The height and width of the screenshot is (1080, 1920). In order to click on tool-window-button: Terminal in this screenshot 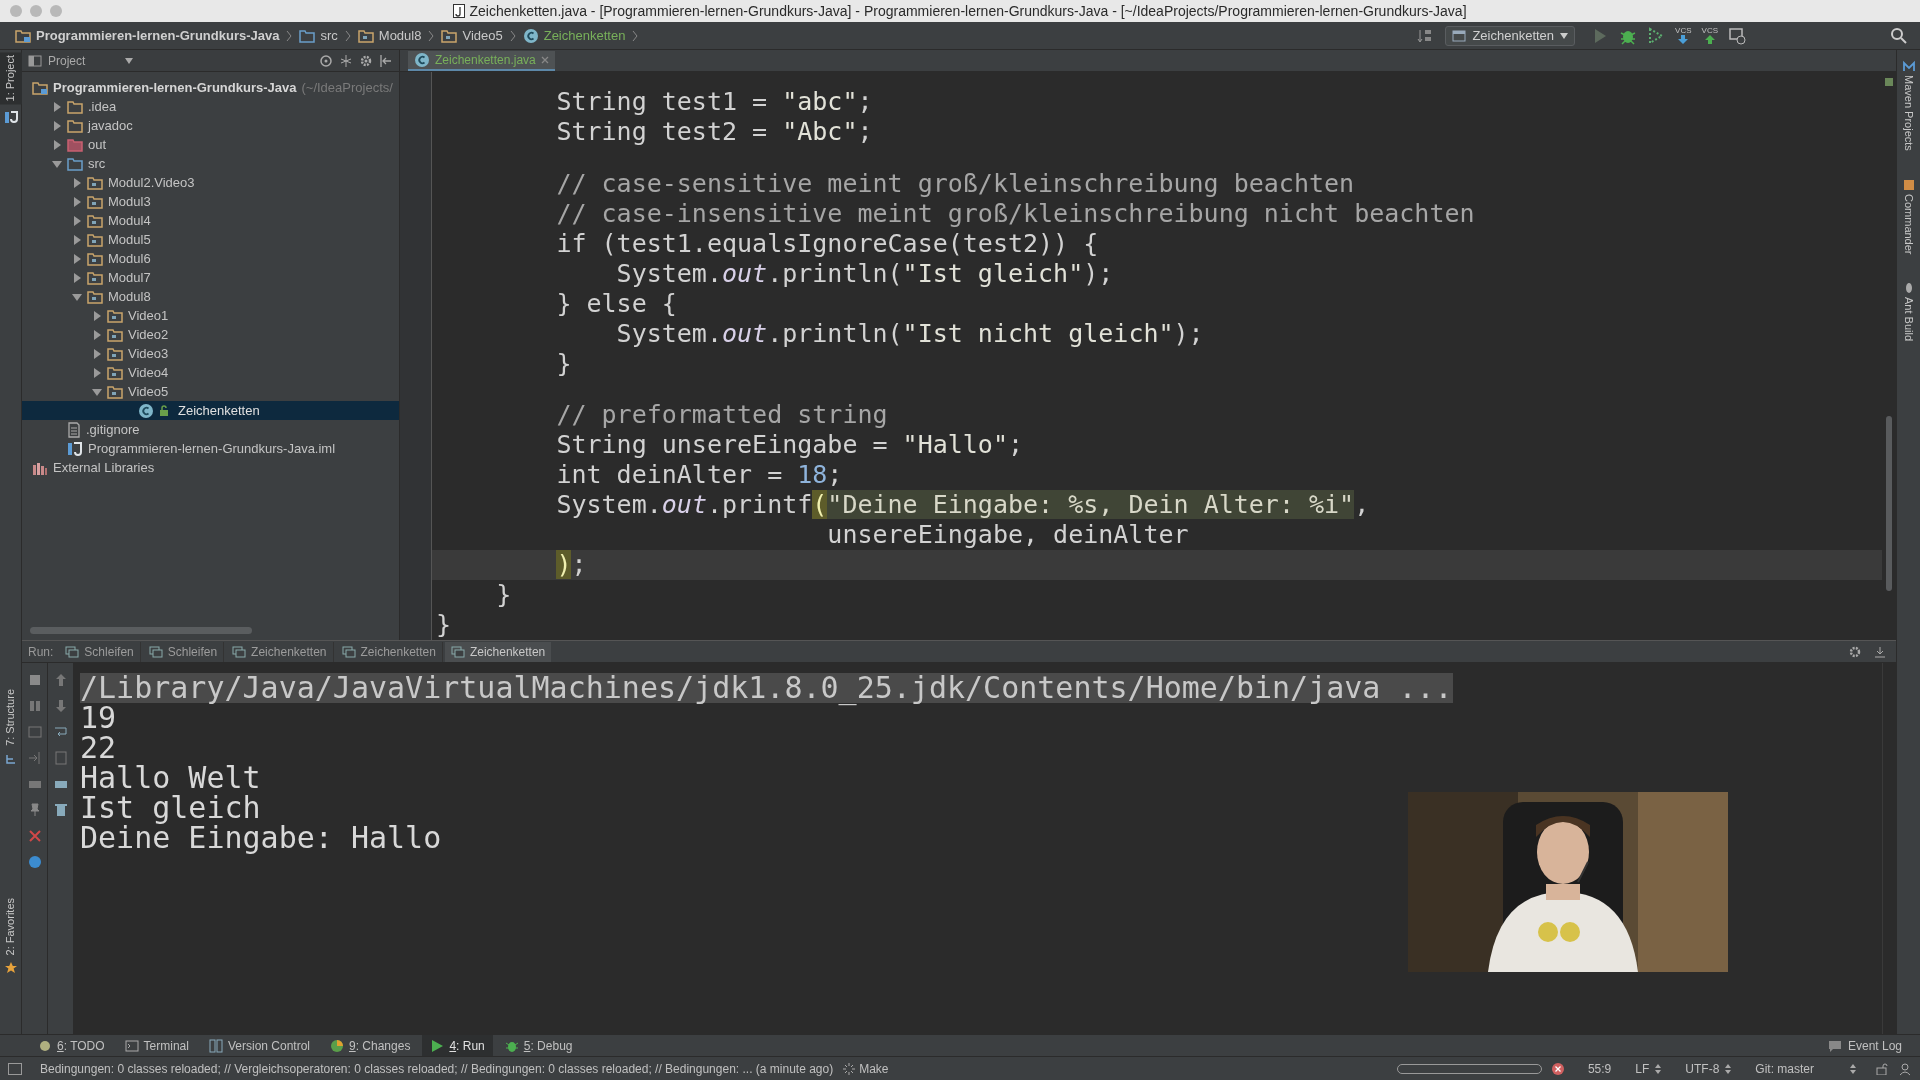, I will do `click(156, 1045)`.